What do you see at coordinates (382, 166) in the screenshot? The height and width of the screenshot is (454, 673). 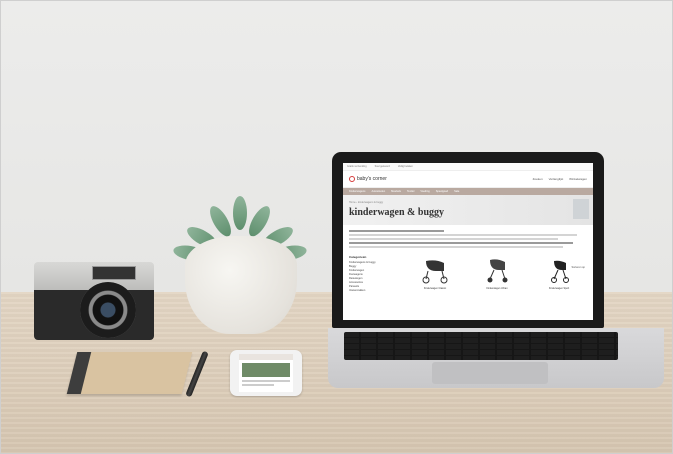 I see `util-link: Snel geleverd` at bounding box center [382, 166].